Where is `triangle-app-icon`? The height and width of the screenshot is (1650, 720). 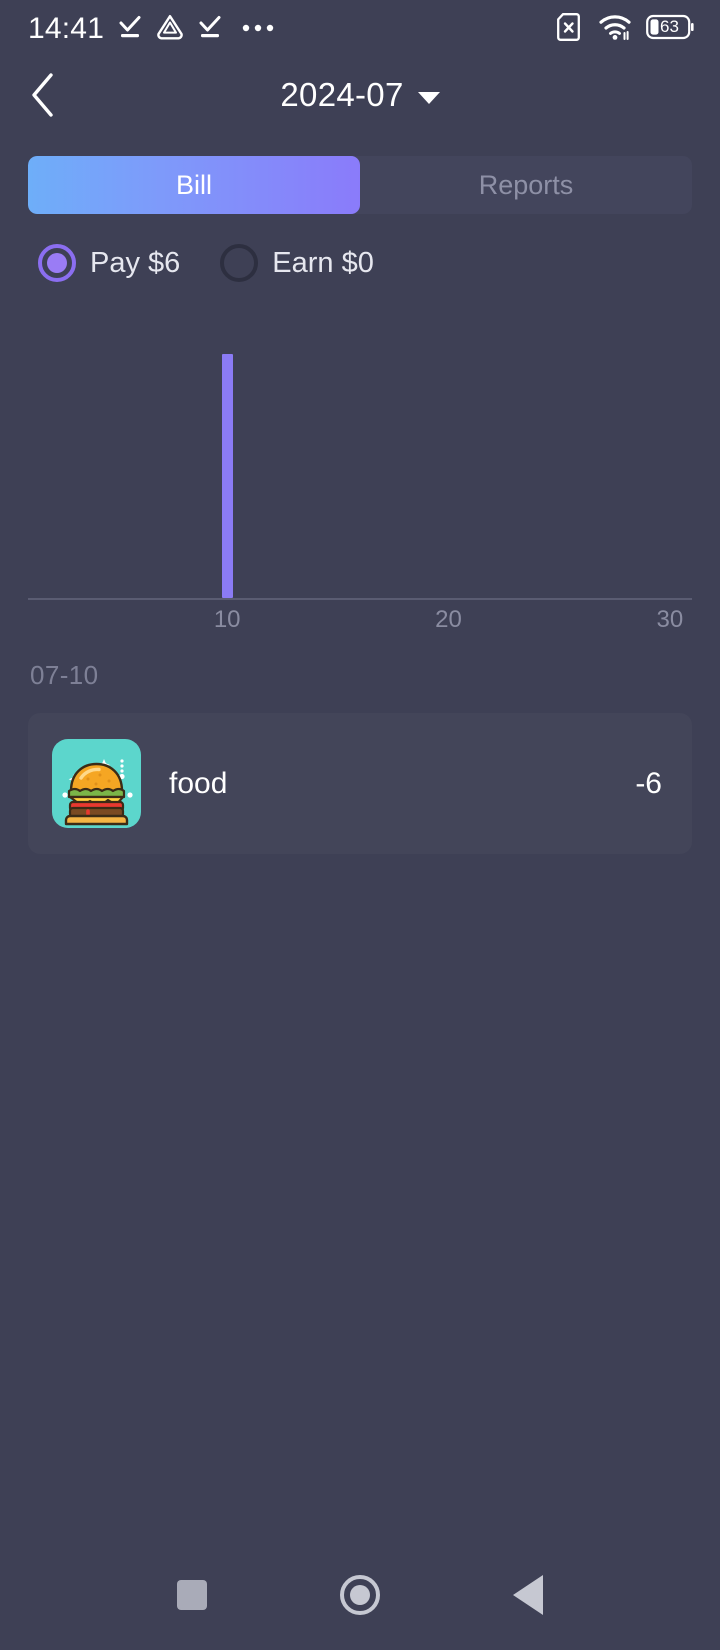
triangle-app-icon is located at coordinates (170, 29).